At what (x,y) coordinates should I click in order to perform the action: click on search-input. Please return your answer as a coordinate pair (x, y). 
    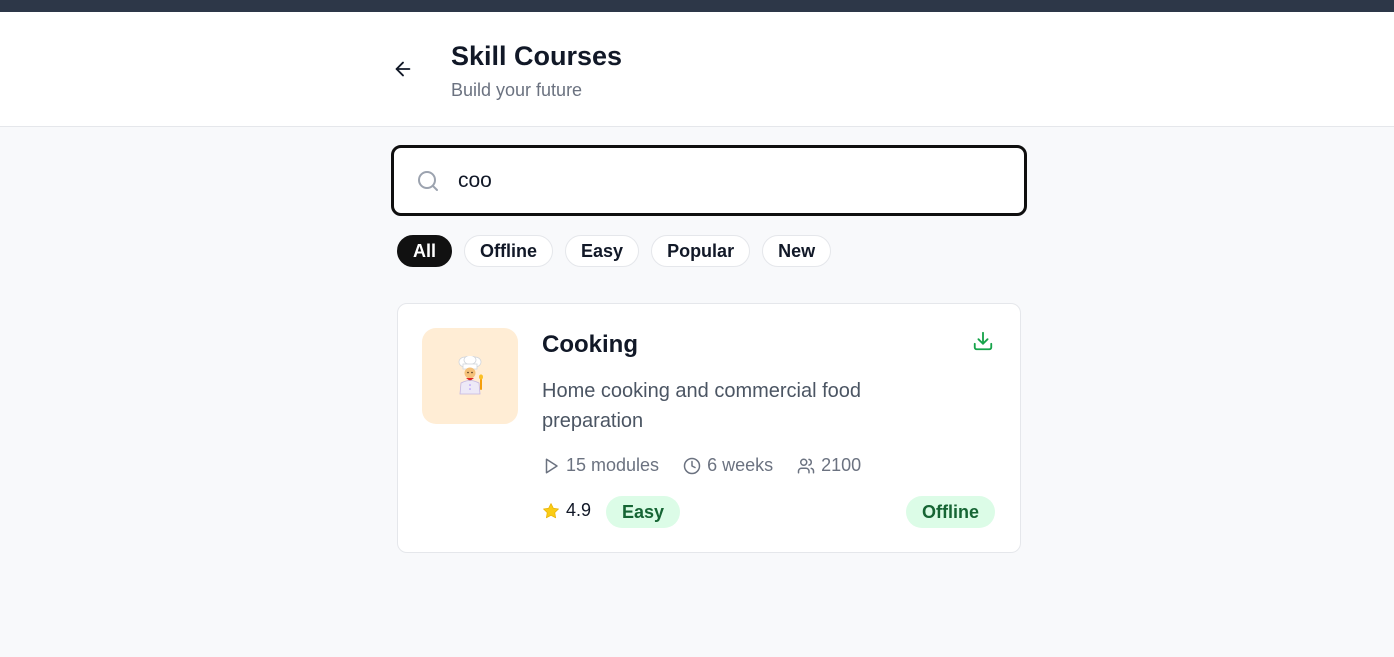
    Looking at the image, I should click on (728, 181).